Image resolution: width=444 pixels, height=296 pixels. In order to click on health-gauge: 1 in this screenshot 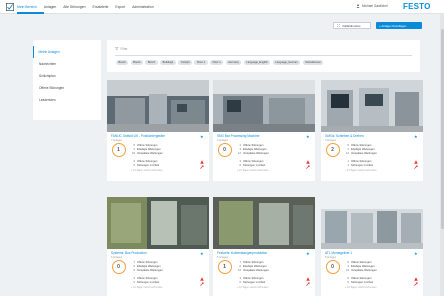, I will do `click(119, 150)`.